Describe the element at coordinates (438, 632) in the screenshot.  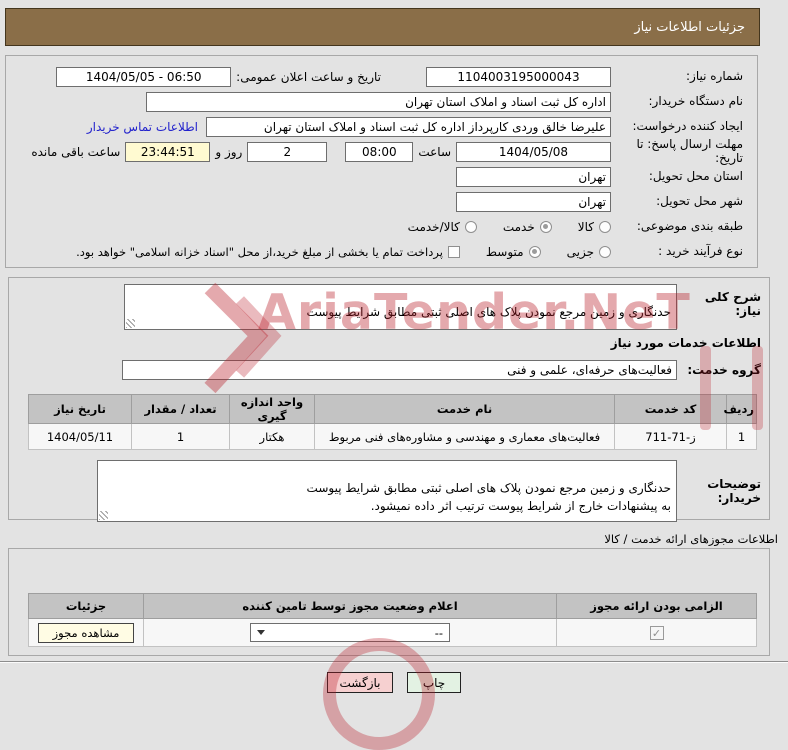
I see `license-status-value: --` at that location.